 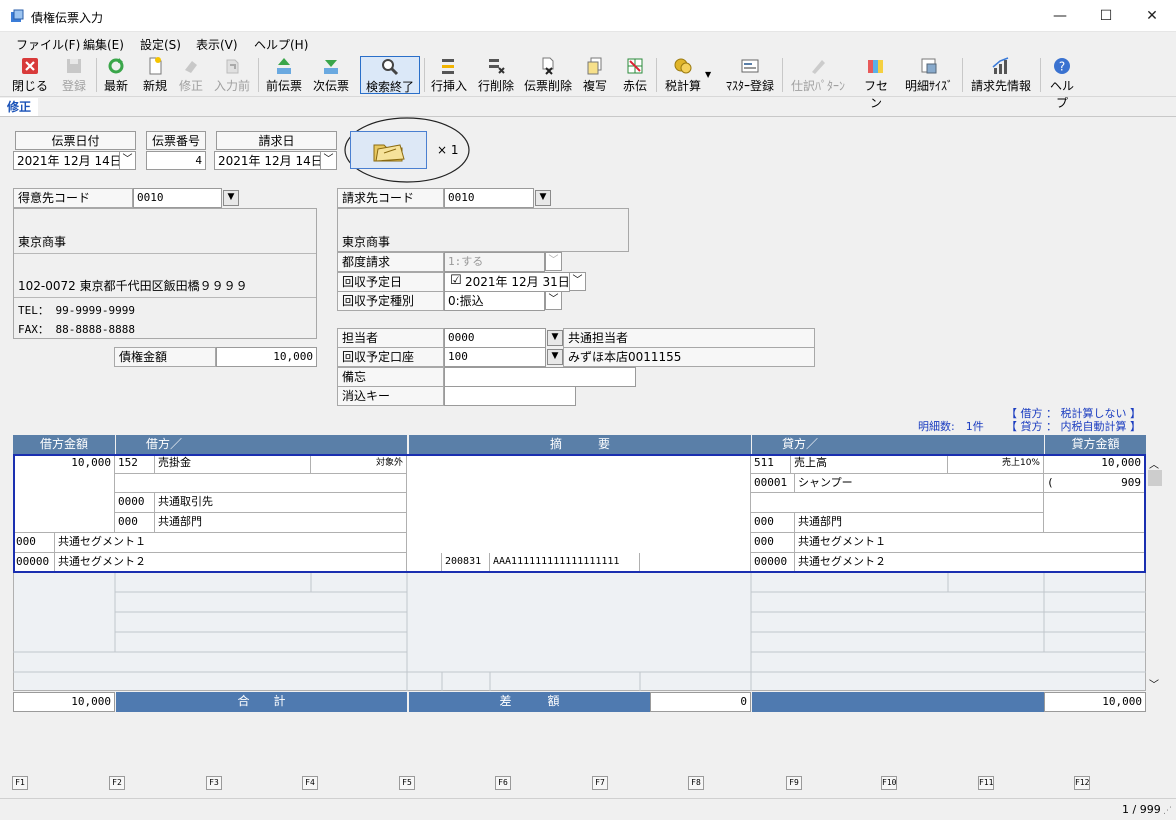 I want to click on account-dropdown: ▼, so click(x=555, y=357).